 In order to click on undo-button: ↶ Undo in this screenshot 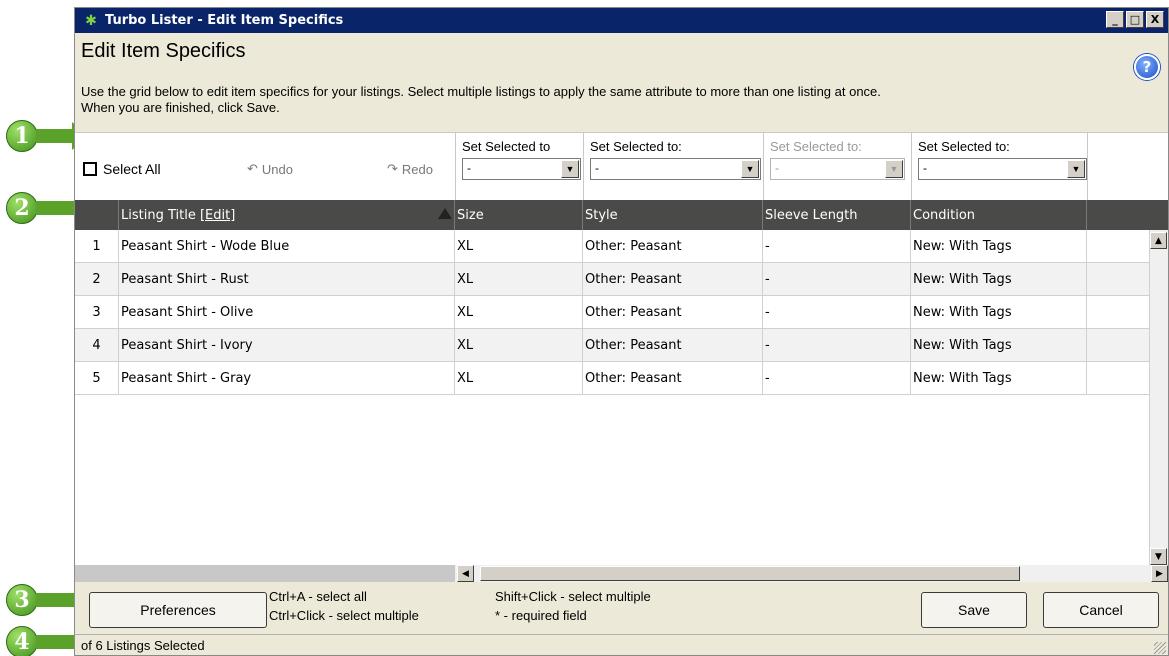, I will do `click(270, 169)`.